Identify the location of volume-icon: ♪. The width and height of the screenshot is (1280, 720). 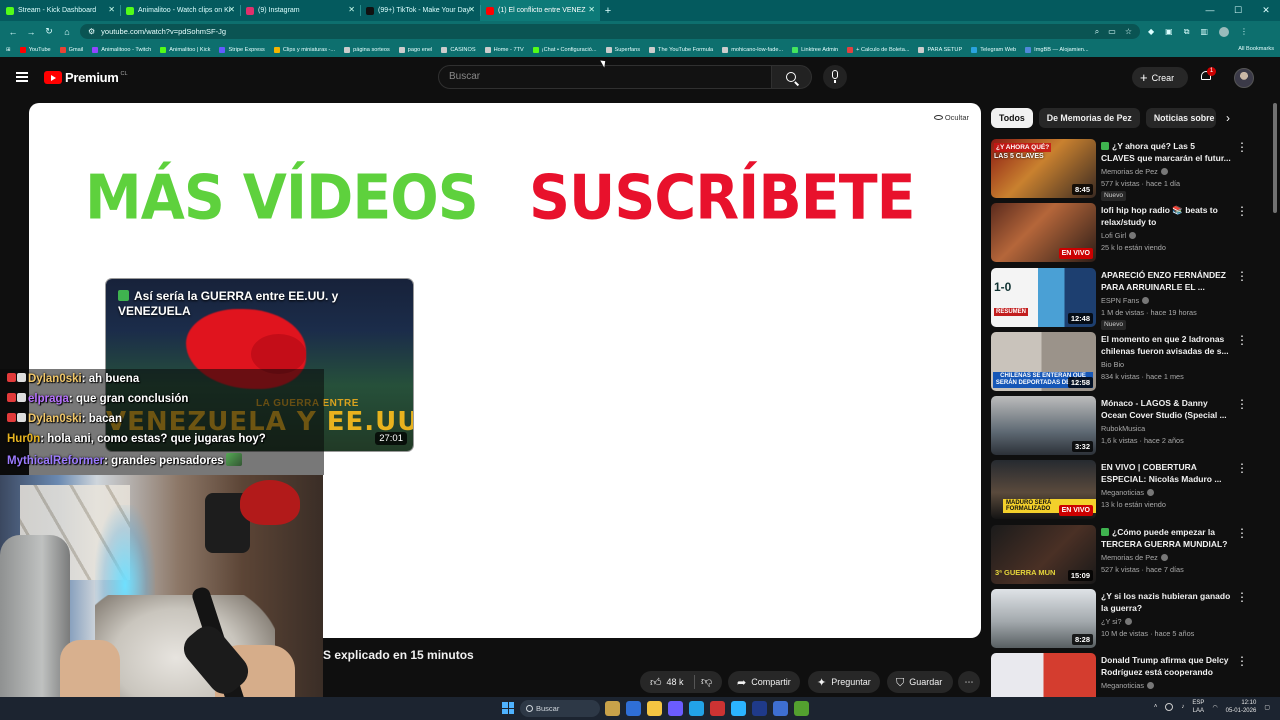
(1182, 707).